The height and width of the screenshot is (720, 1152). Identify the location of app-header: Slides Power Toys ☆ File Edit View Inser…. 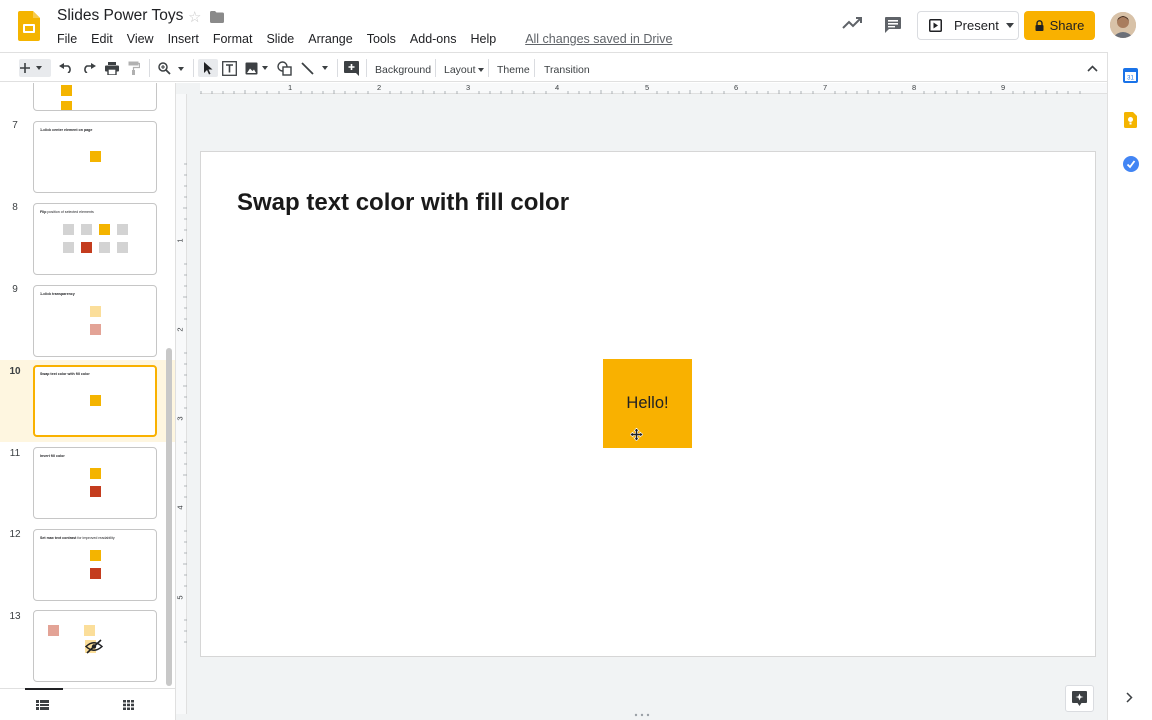
(576, 26).